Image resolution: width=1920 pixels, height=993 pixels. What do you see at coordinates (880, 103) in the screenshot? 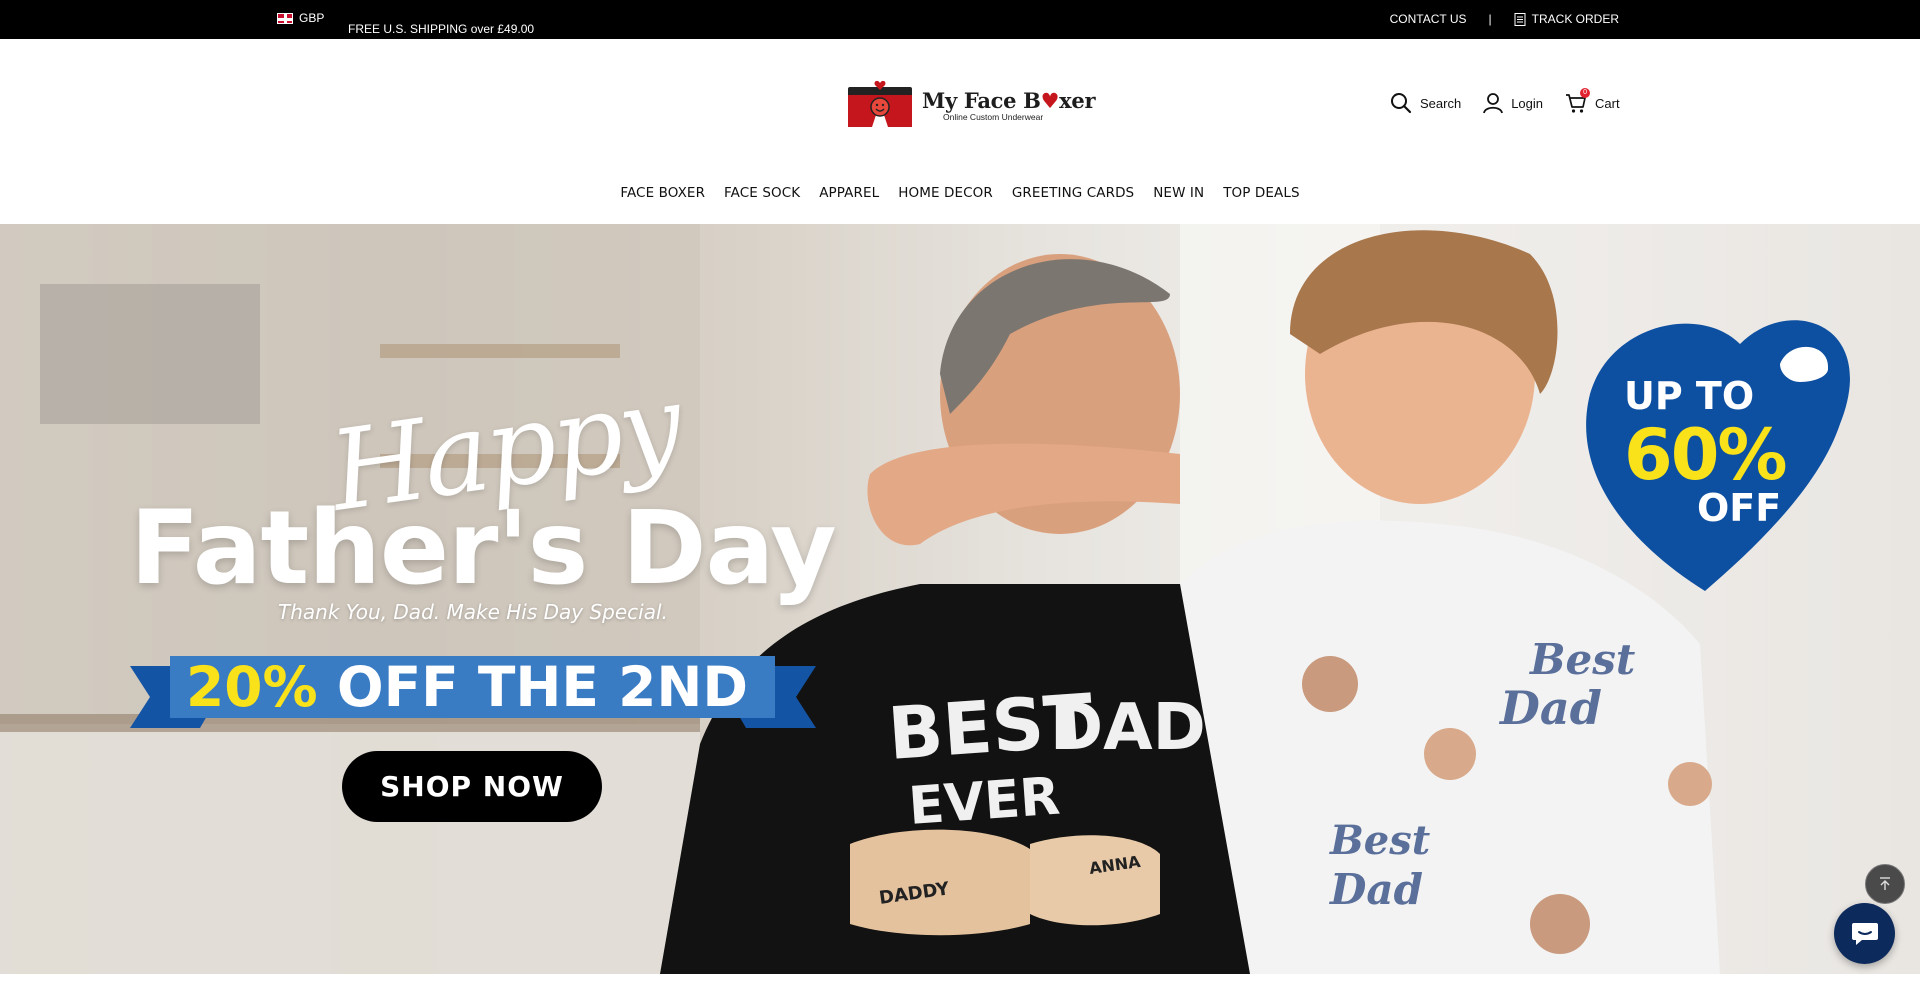
I see `boxer-logo-icon` at bounding box center [880, 103].